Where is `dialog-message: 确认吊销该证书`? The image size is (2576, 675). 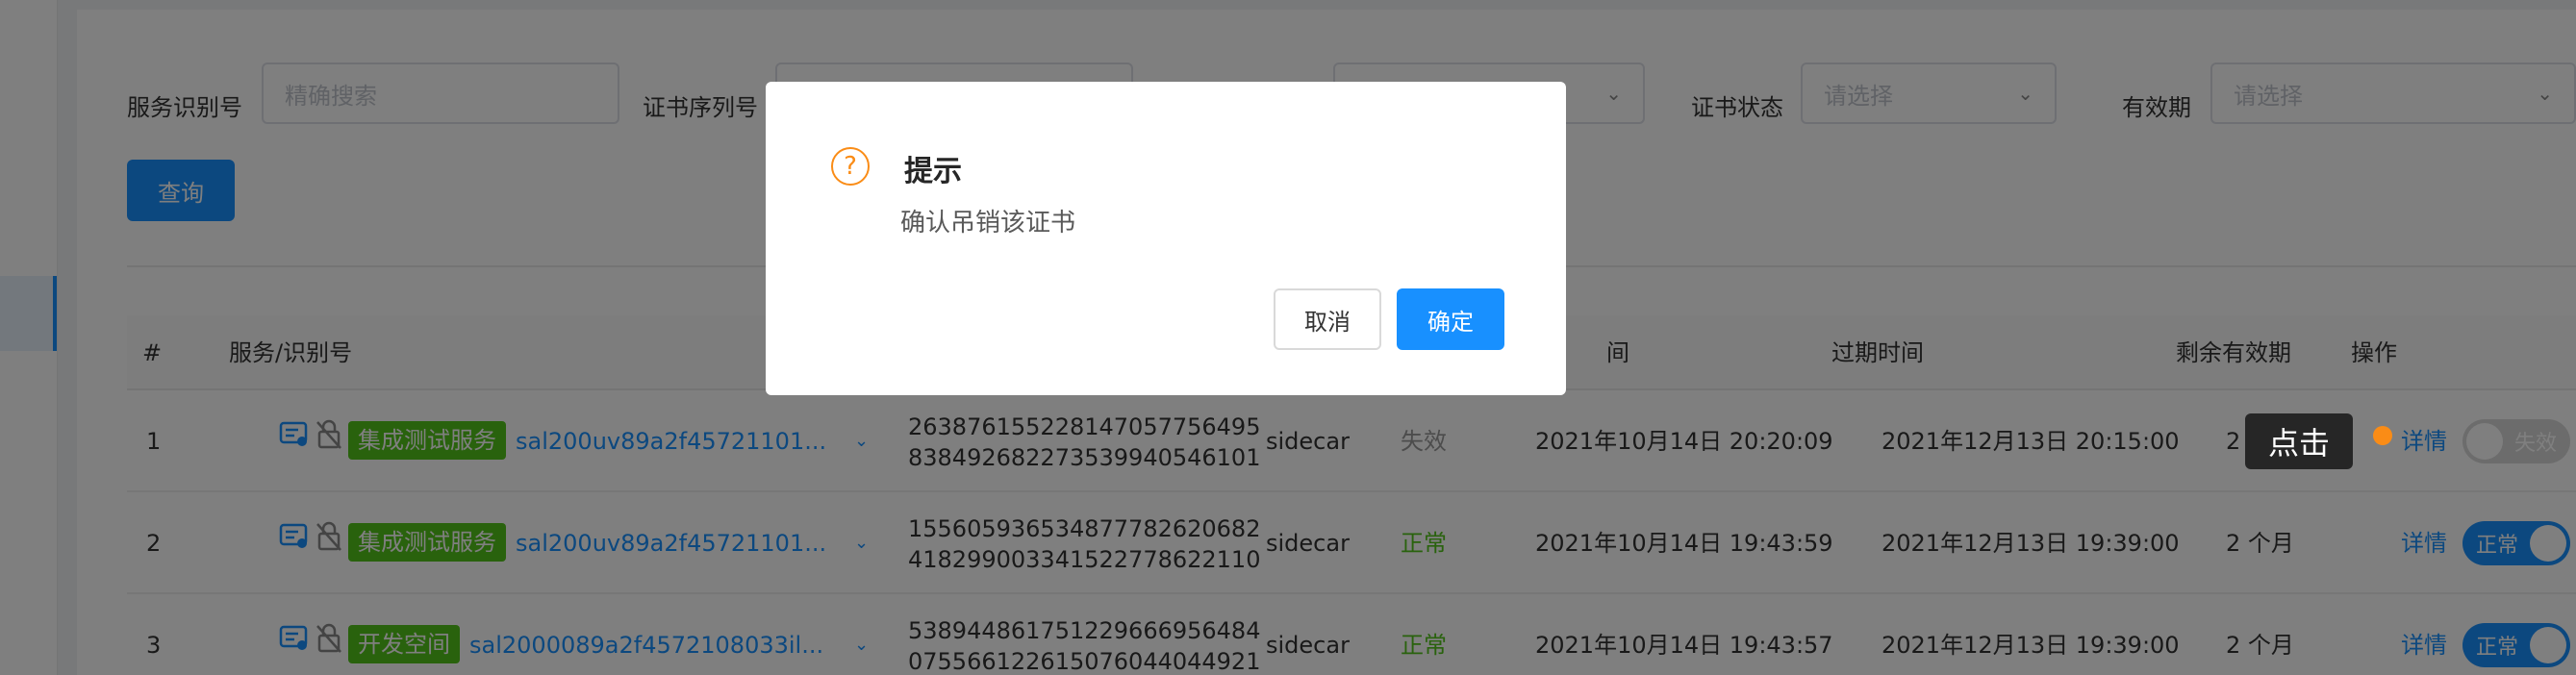 dialog-message: 确认吊销该证书 is located at coordinates (988, 223).